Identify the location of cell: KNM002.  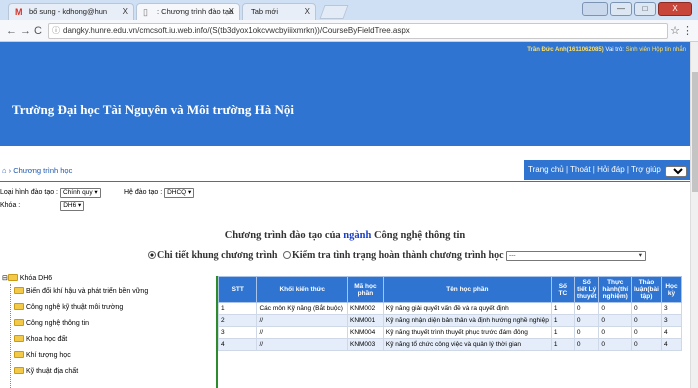
(365, 308).